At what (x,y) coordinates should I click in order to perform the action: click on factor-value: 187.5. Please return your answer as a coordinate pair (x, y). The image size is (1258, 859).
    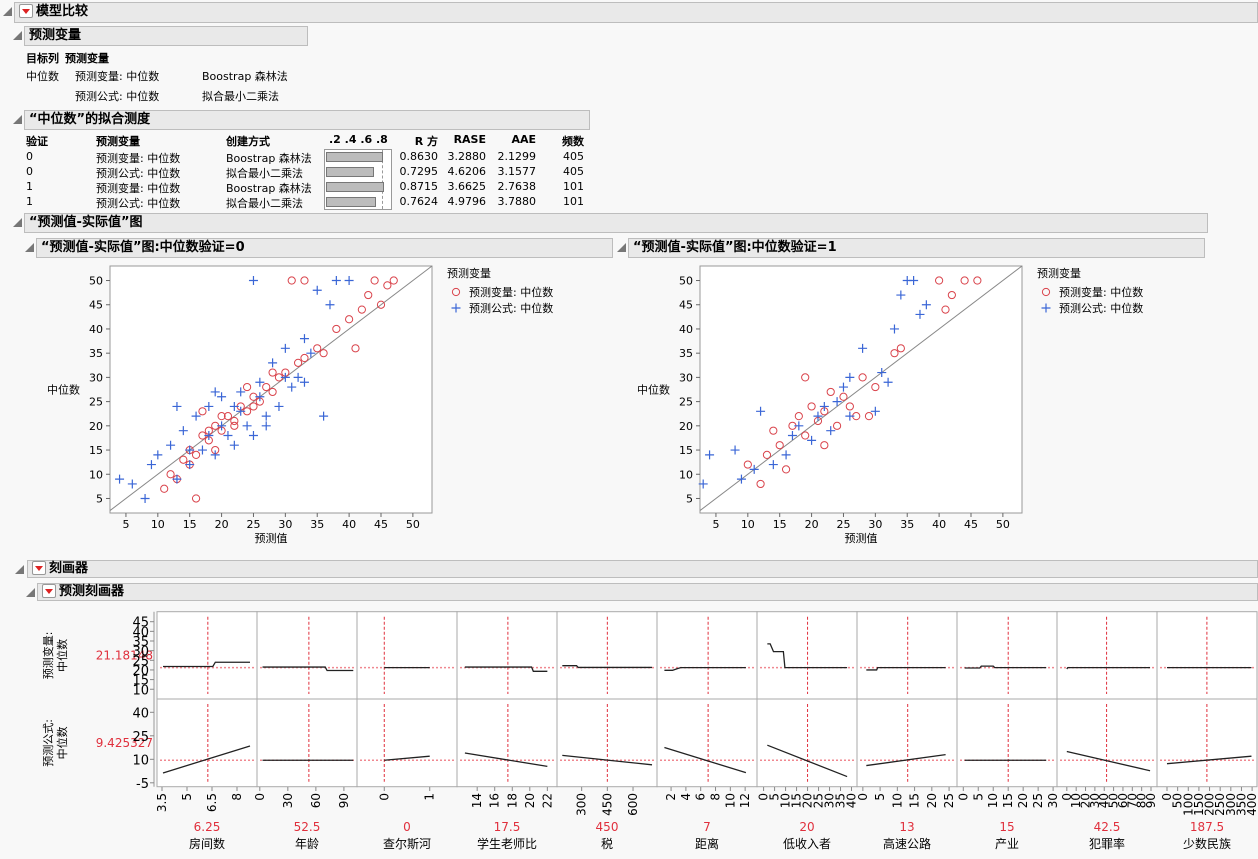
    Looking at the image, I should click on (1207, 827).